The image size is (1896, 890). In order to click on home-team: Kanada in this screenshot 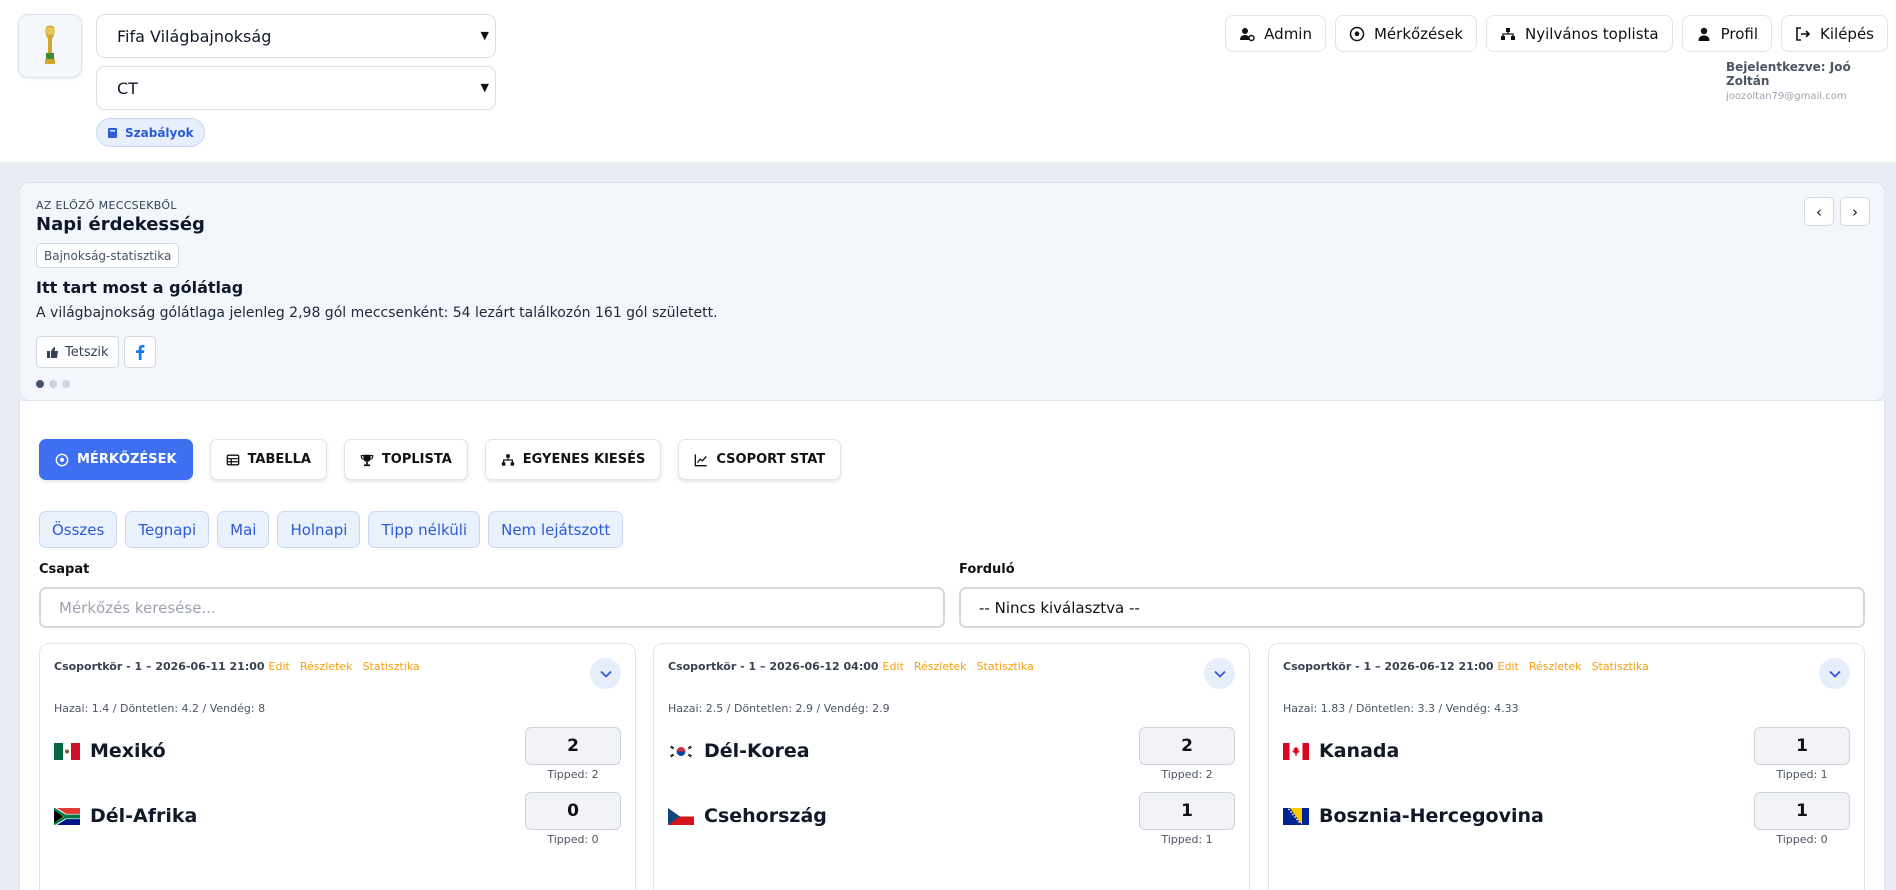, I will do `click(1341, 751)`.